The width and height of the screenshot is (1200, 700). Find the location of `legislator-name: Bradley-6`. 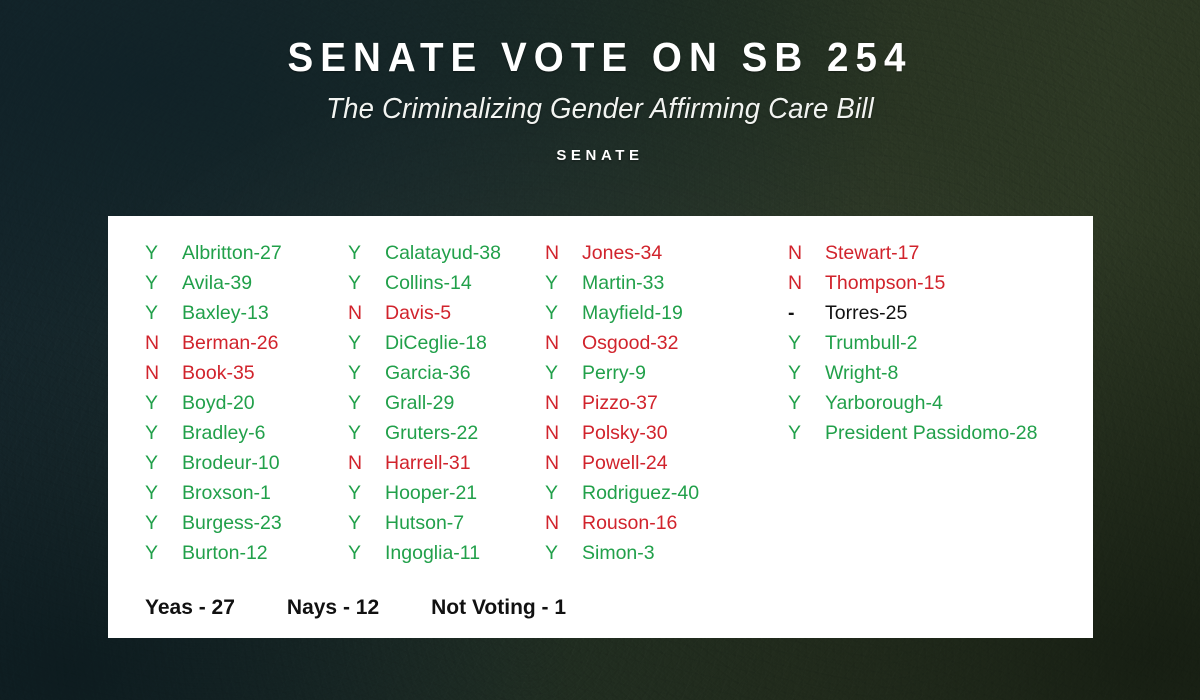

legislator-name: Bradley-6 is located at coordinates (224, 433).